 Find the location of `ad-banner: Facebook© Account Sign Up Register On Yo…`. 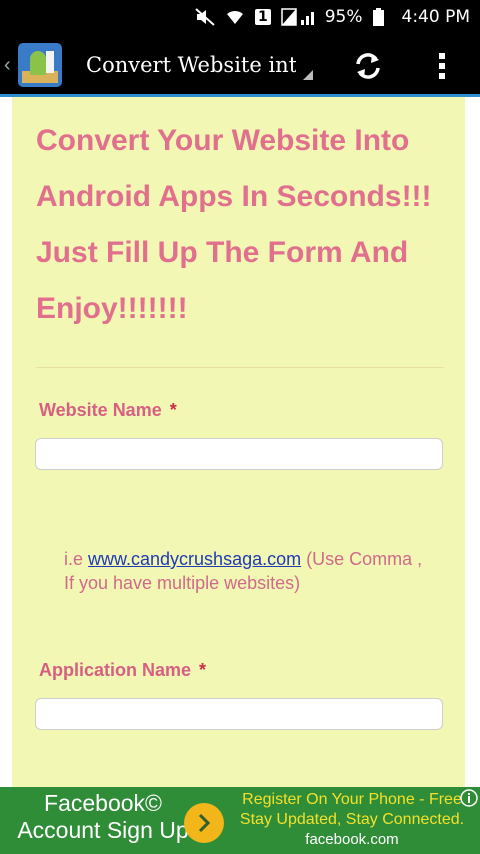

ad-banner: Facebook© Account Sign Up Register On Yo… is located at coordinates (240, 820).